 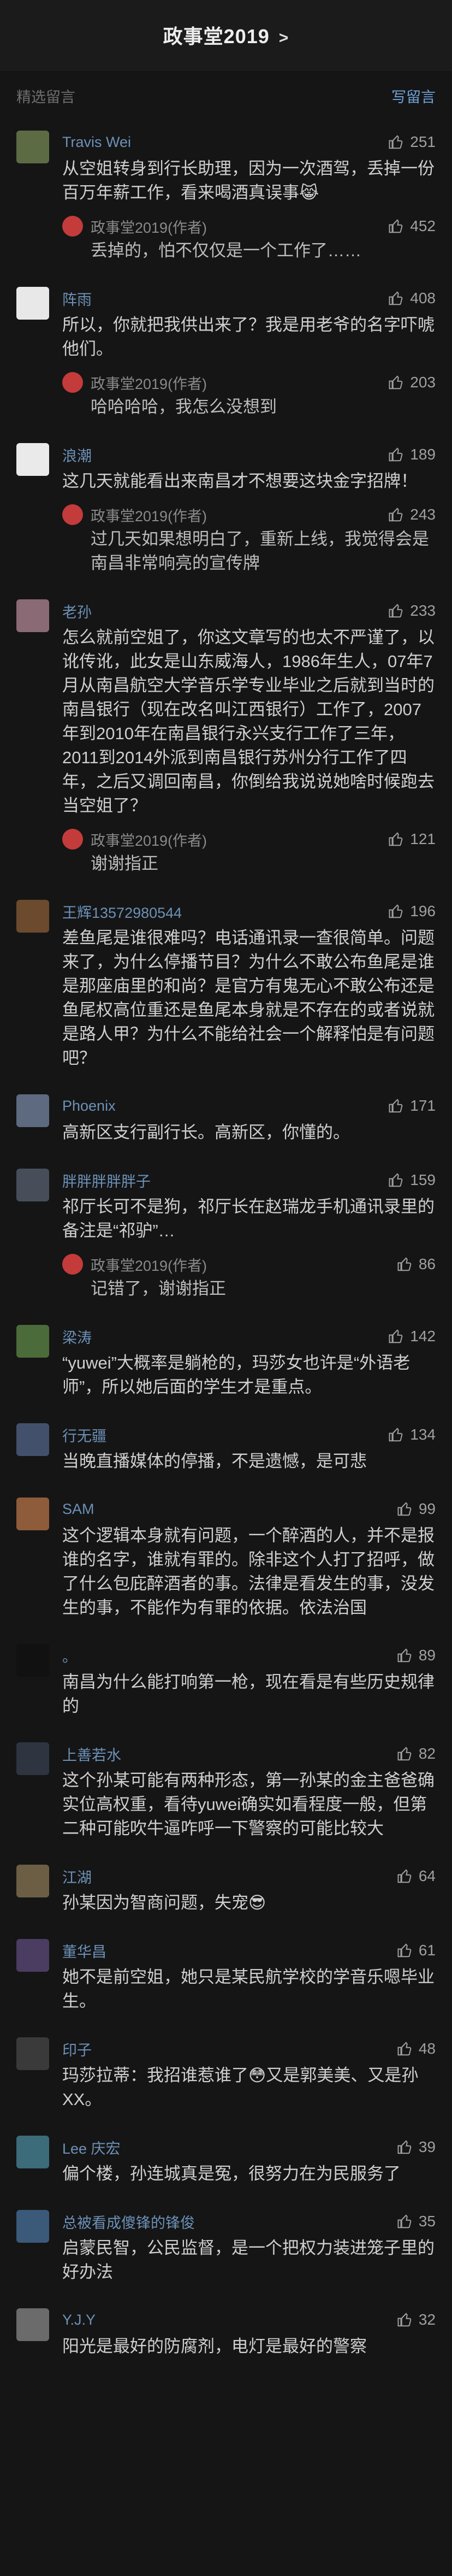 What do you see at coordinates (240, 2087) in the screenshot?
I see `comment-text: 玛莎拉蒂：我招谁惹谁了😳又是郭美美、又是孙XX。` at bounding box center [240, 2087].